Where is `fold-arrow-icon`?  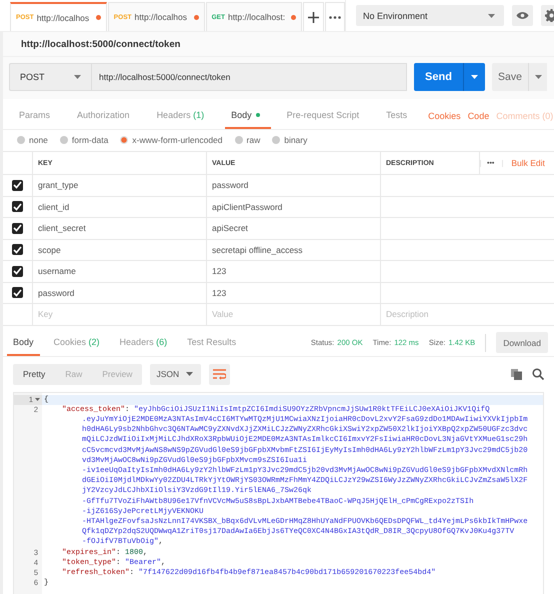 fold-arrow-icon is located at coordinates (37, 400).